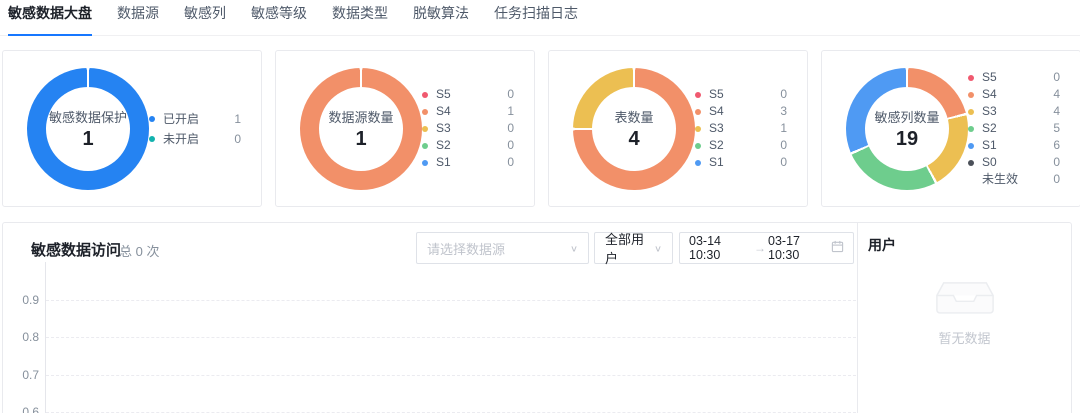 The image size is (1080, 413). What do you see at coordinates (468, 111) in the screenshot?
I see `legend-row: S4 1` at bounding box center [468, 111].